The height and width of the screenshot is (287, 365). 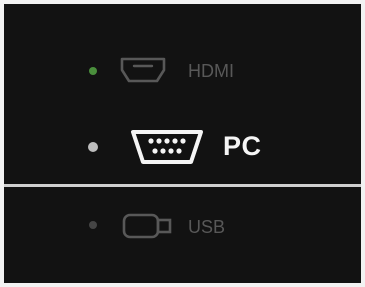 What do you see at coordinates (167, 147) in the screenshot?
I see `vga-port-icon` at bounding box center [167, 147].